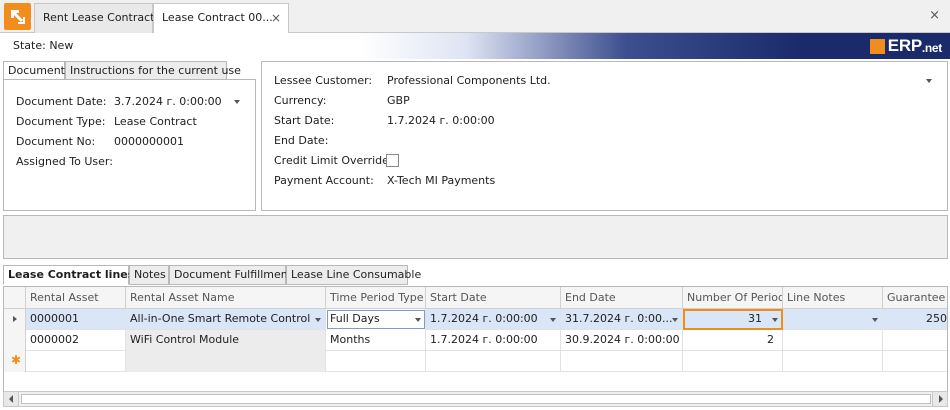 This screenshot has width=950, height=410. I want to click on column-header: End Date, so click(622, 298).